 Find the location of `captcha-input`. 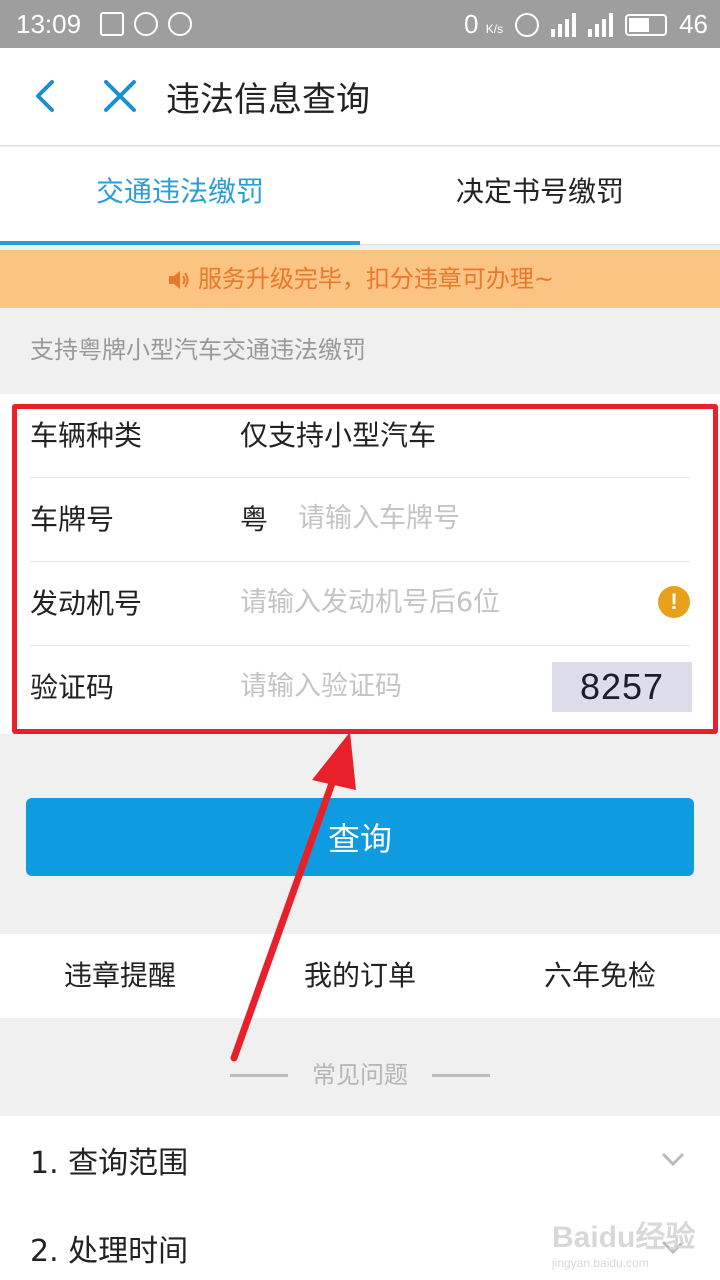

captcha-input is located at coordinates (390, 686).